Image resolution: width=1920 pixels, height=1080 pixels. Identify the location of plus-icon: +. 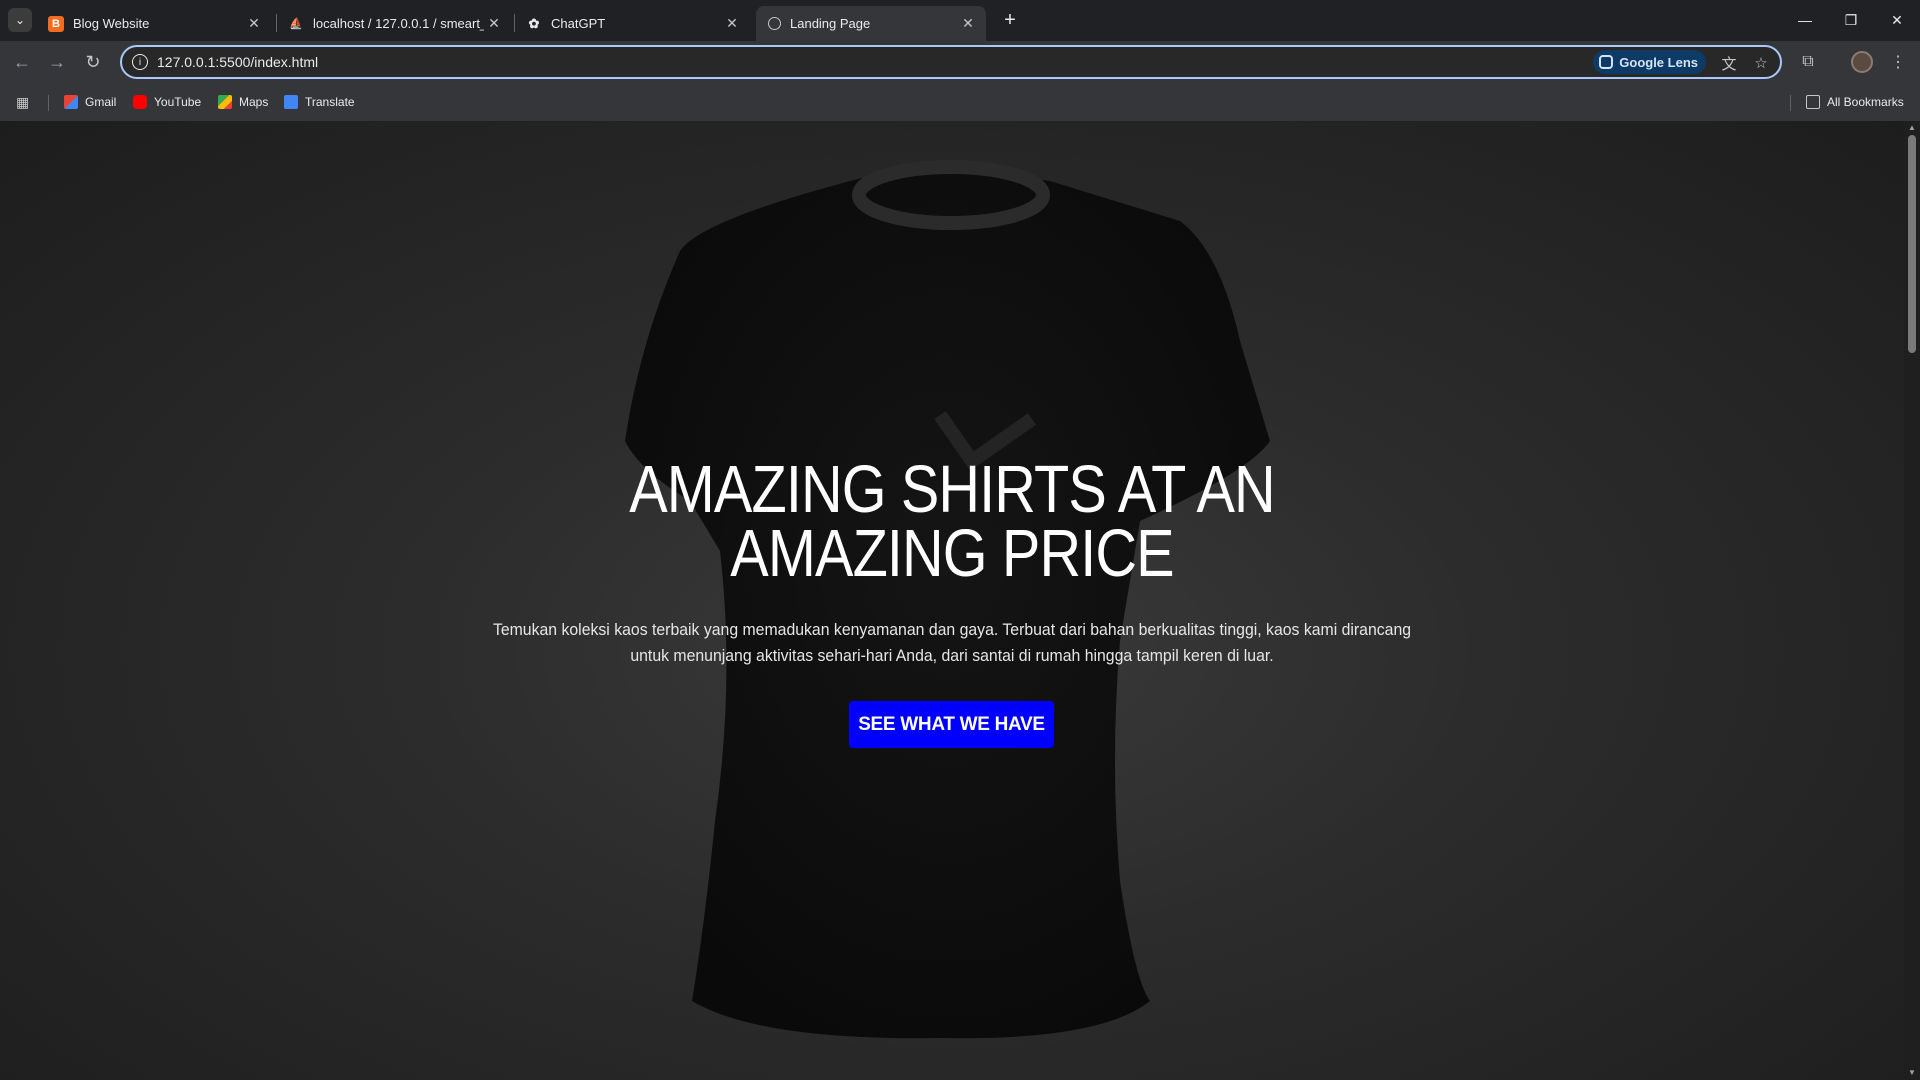
(1010, 19).